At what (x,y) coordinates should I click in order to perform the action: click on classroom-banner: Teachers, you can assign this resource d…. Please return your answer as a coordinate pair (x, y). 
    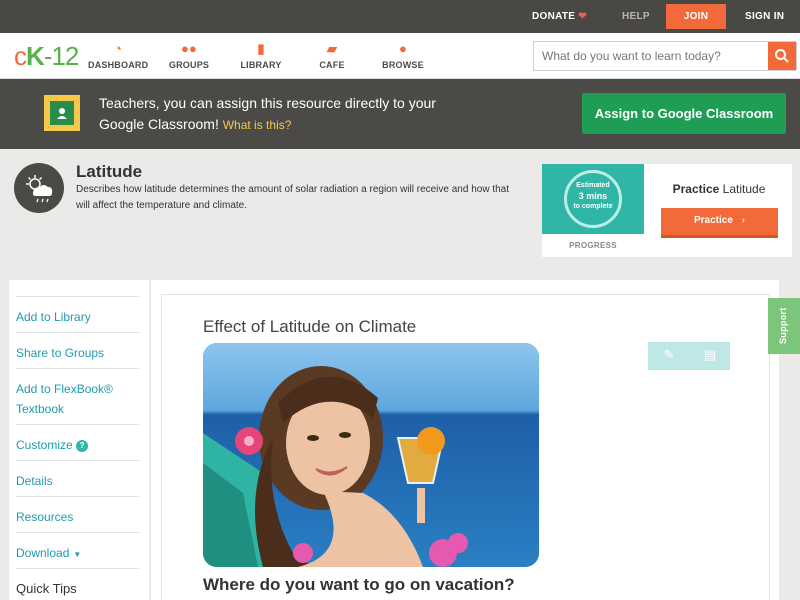
    Looking at the image, I should click on (400, 114).